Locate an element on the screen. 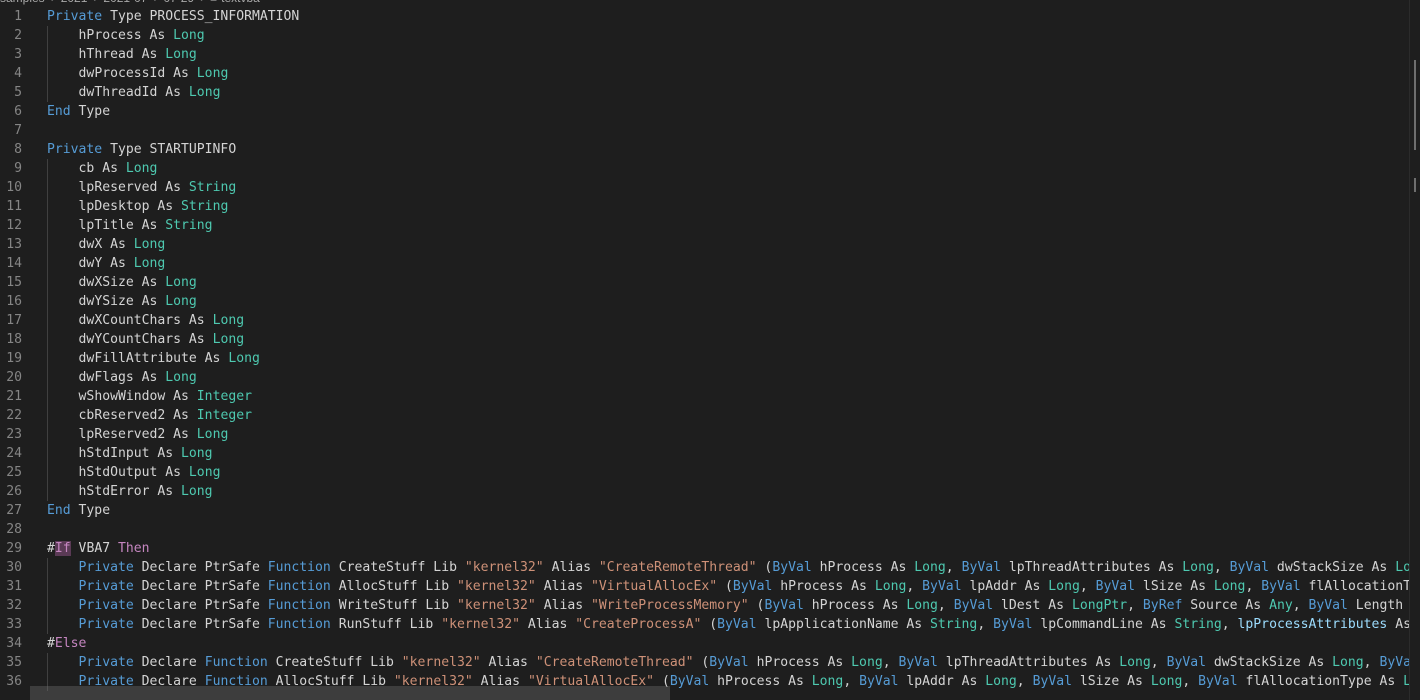 This screenshot has height=700, width=1420. code-text: hThread As Long is located at coordinates (122, 54).